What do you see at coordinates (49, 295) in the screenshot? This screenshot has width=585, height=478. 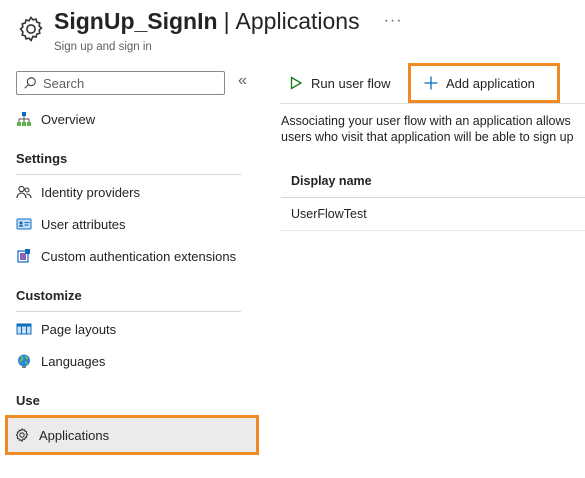 I see `section-customize: Customize` at bounding box center [49, 295].